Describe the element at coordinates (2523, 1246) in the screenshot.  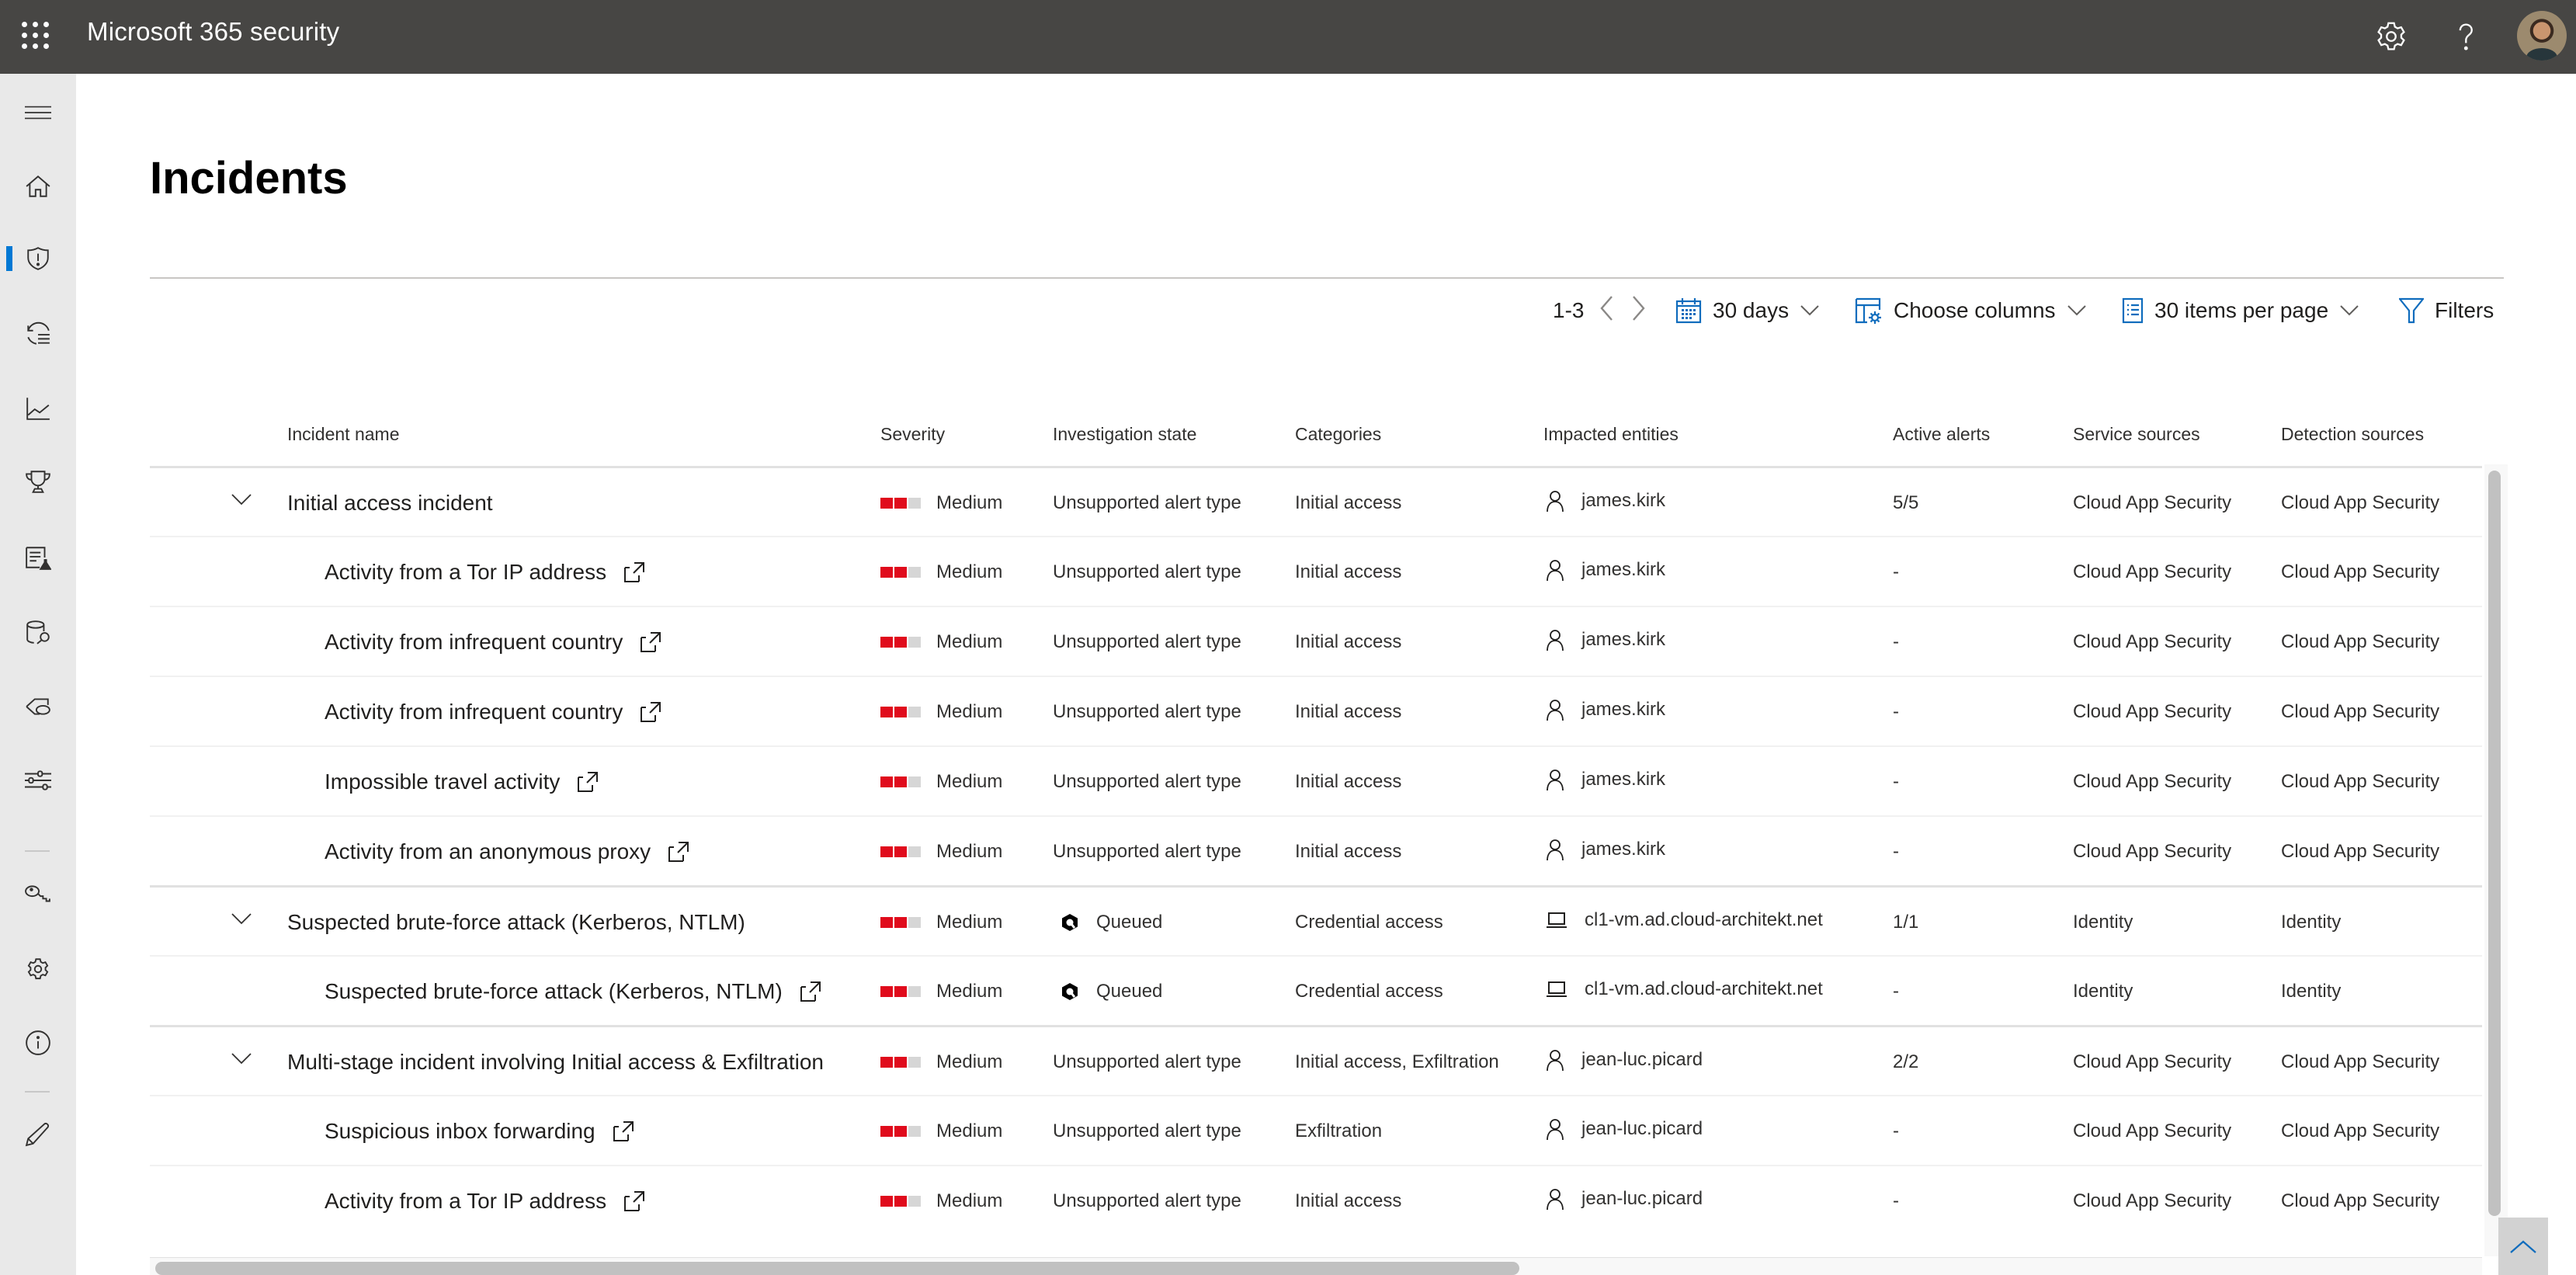
I see `scroll-to-top-button` at that location.